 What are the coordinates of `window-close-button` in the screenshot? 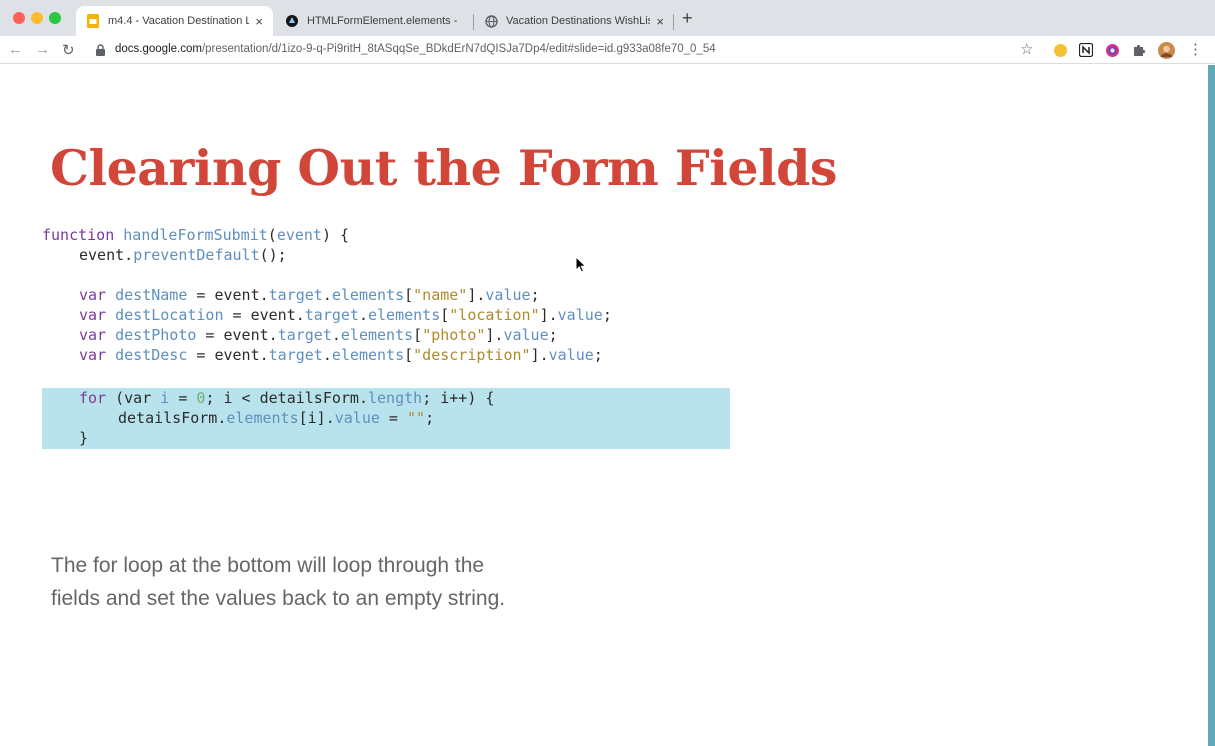 It's located at (19, 18).